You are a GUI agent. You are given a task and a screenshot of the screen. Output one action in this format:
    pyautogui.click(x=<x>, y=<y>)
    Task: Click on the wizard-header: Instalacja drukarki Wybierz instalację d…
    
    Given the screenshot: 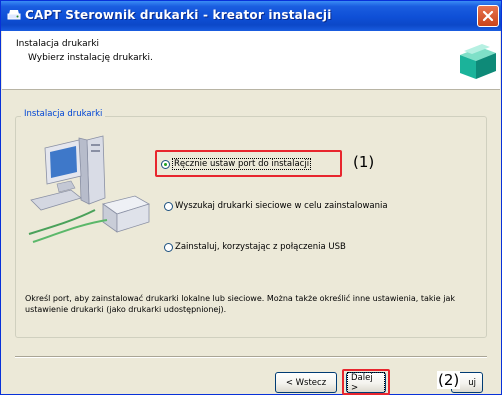 What is the action you would take?
    pyautogui.click(x=251, y=60)
    